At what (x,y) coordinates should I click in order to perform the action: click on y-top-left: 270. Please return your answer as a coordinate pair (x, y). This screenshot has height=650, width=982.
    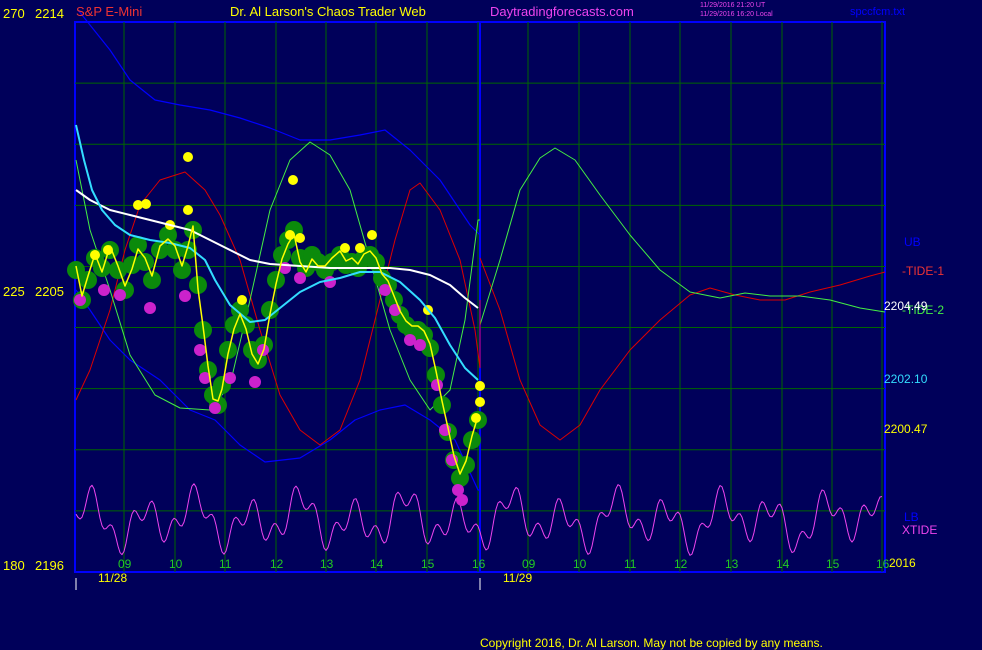
    Looking at the image, I should click on (14, 13).